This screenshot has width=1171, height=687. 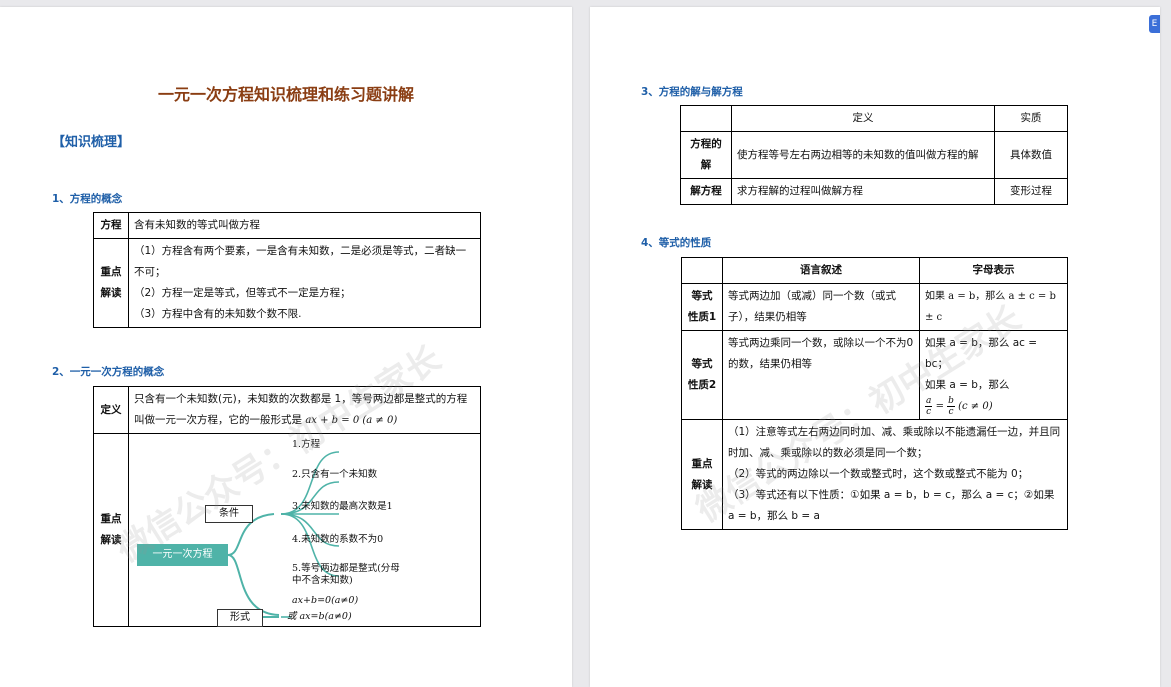 What do you see at coordinates (706, 155) in the screenshot?
I see `solution-row-label-1: 方程的解` at bounding box center [706, 155].